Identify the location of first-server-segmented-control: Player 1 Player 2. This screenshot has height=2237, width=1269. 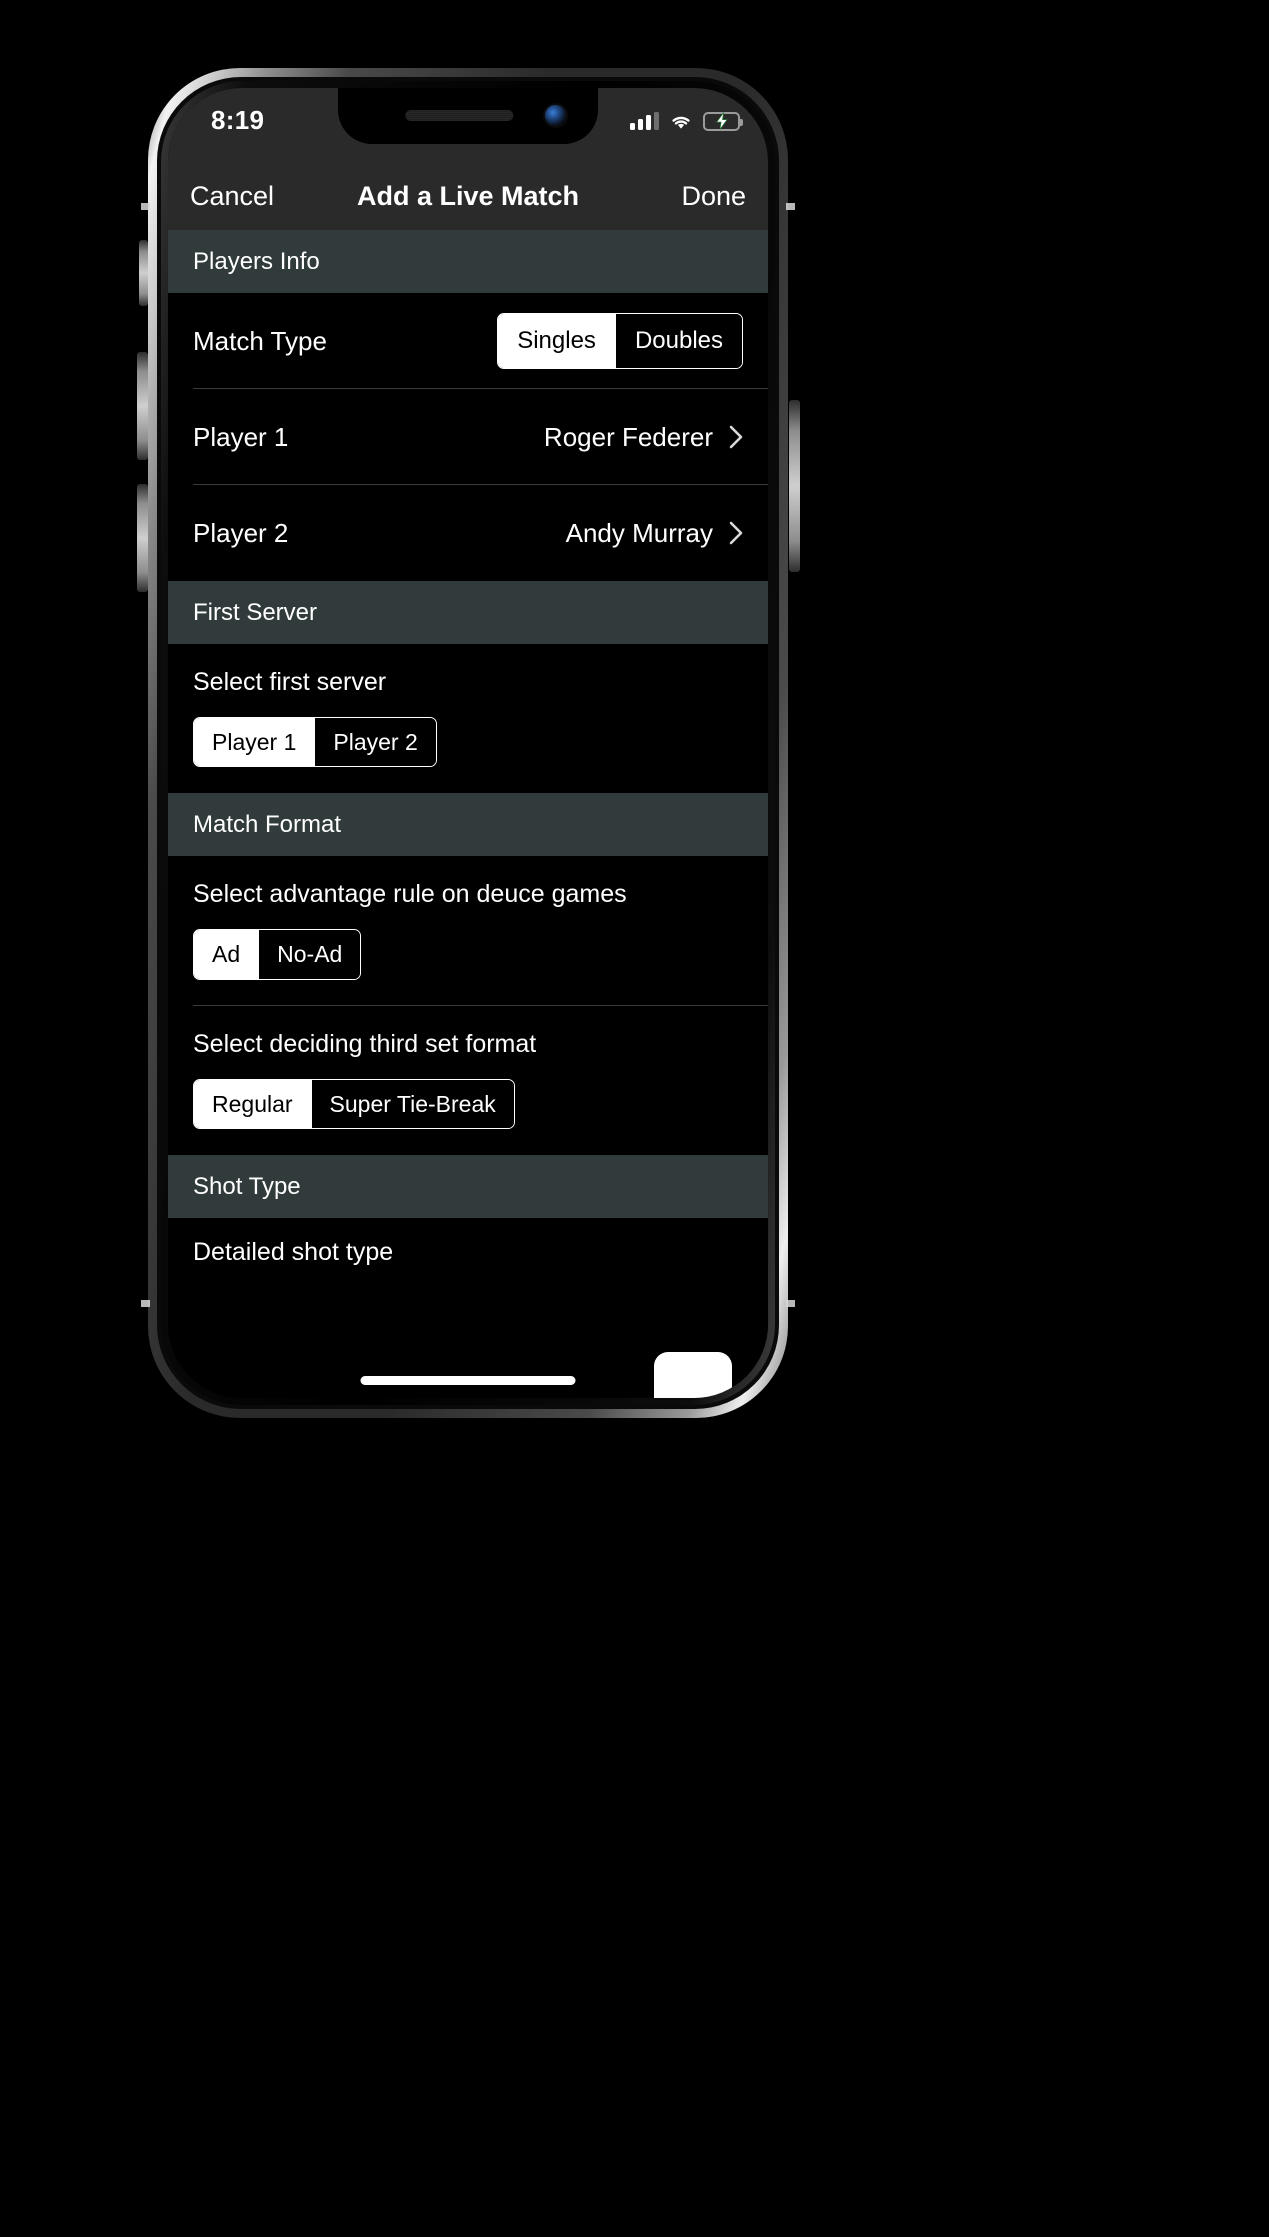
(315, 742).